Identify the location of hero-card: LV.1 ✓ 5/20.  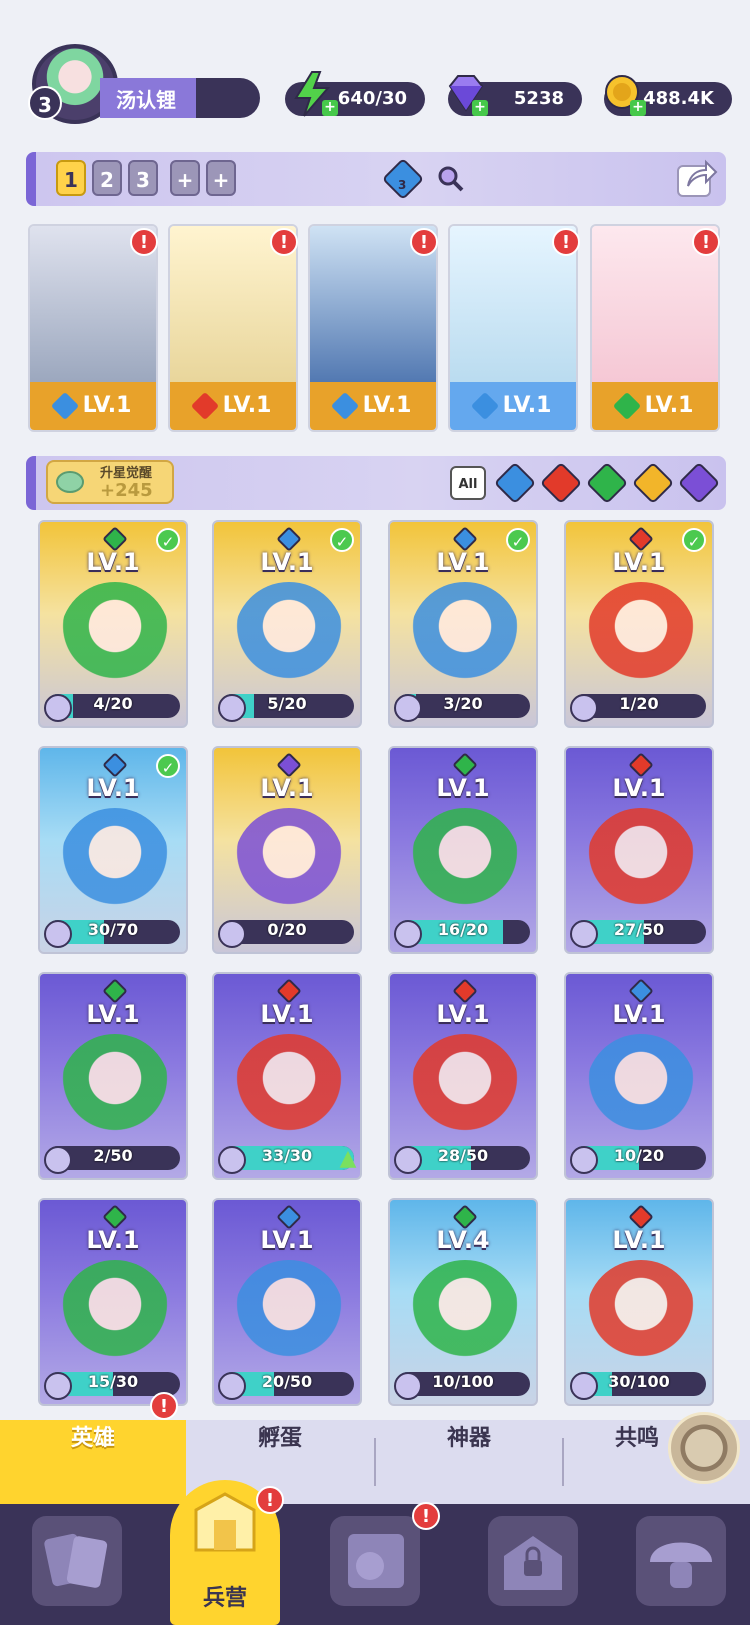
(287, 624).